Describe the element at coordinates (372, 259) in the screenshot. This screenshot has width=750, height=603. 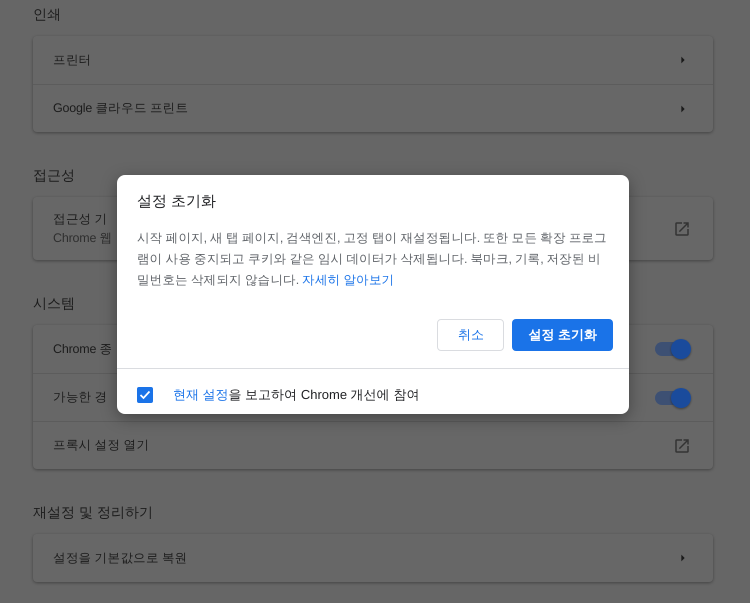
I see `dialog-message: 시작 페이지, 새 탭 페이지, 검색엔진, 고정 탭이 재설정됩니다. 또한 모든 확장 프로그램이 사용 중지되고 쿠키와 같은 임시 데이터가 삭제됩니다. 북마크, 기록, 저장된 비밀번호는 삭제되지 않습니다. 자세히 알아보기` at that location.